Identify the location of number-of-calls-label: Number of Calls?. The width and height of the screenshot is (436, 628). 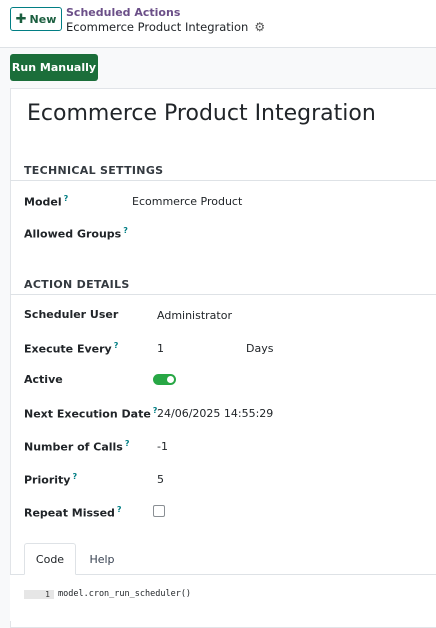
(77, 446).